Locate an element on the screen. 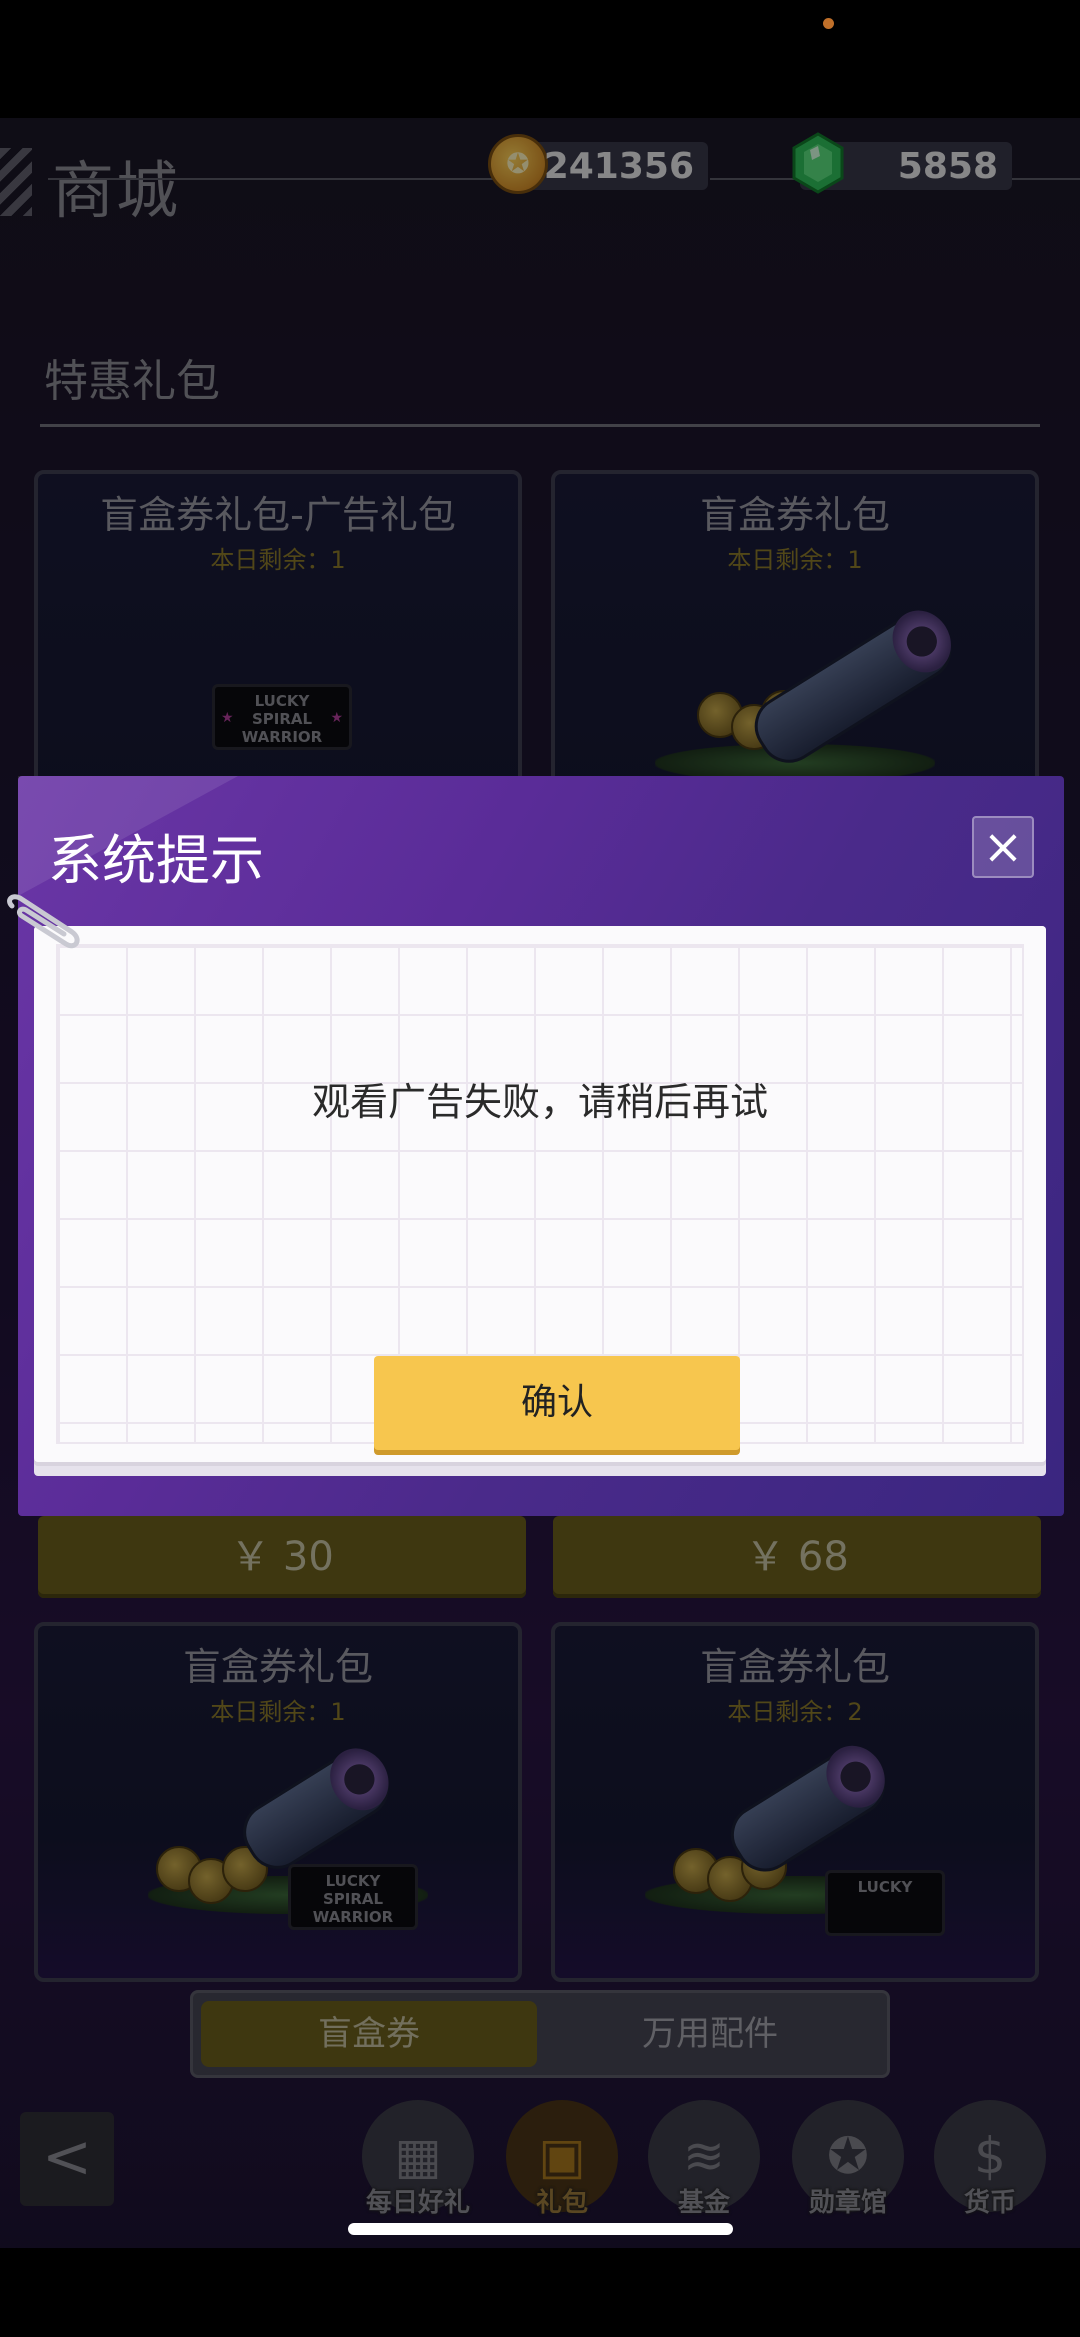 The height and width of the screenshot is (2337, 1080). close-button: × is located at coordinates (1003, 847).